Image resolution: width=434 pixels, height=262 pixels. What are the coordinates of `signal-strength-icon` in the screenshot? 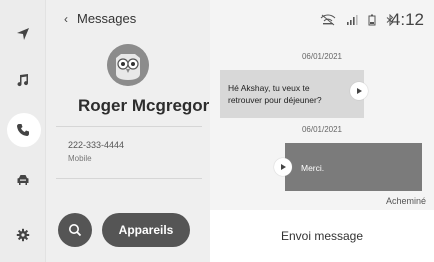 It's located at (352, 20).